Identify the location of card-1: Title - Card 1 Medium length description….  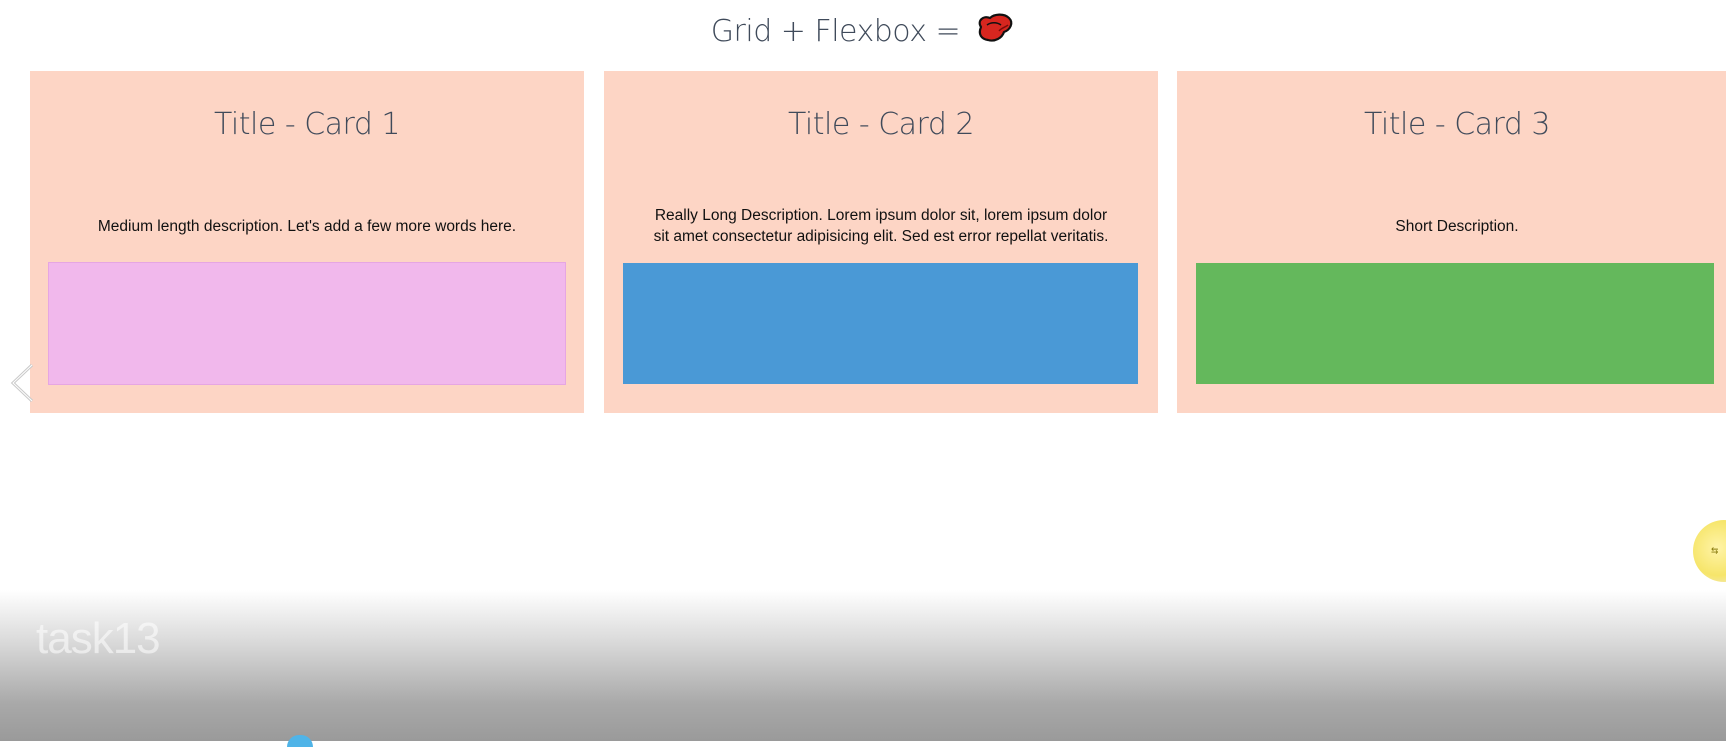
(307, 242).